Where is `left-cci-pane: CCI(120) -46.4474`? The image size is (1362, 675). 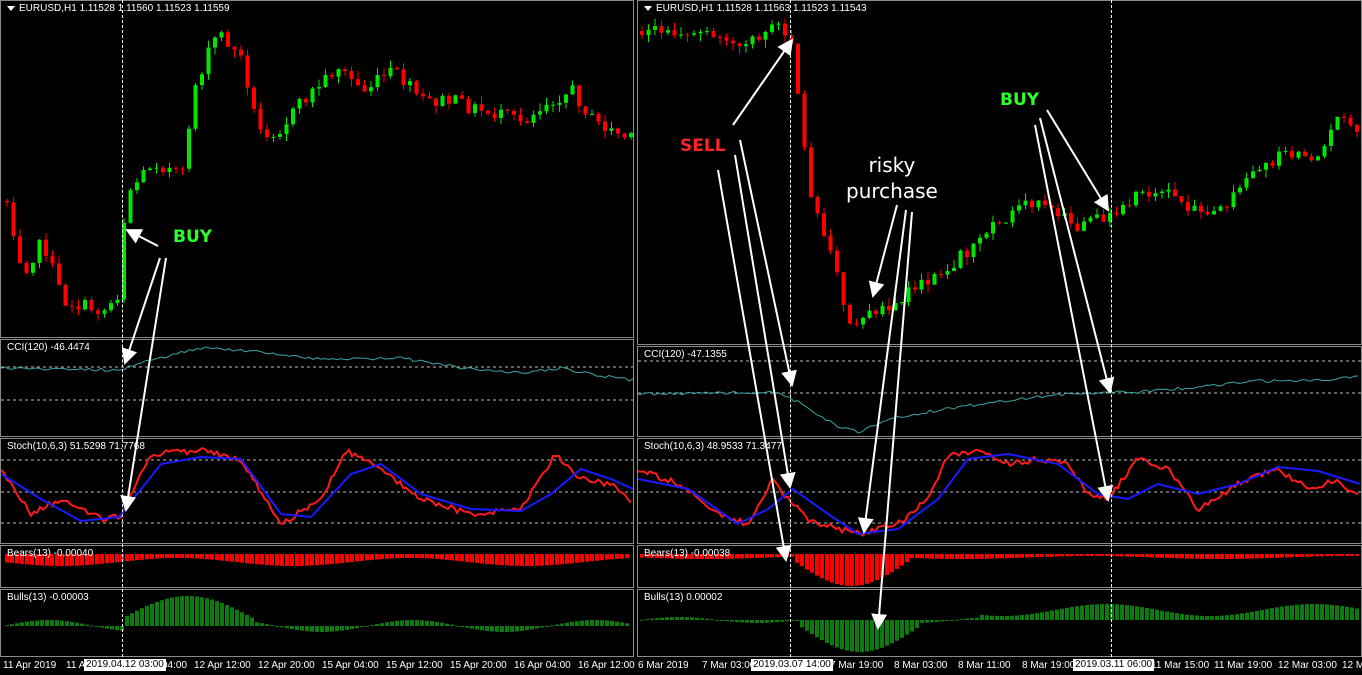 left-cci-pane: CCI(120) -46.4474 is located at coordinates (317, 388).